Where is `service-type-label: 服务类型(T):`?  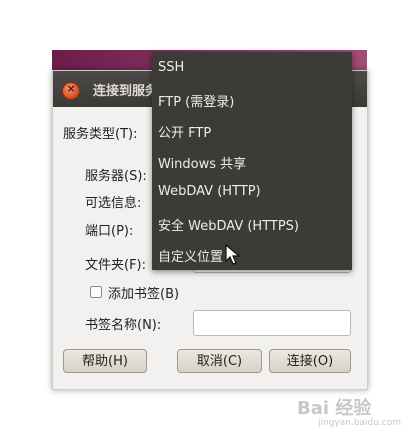 service-type-label: 服务类型(T): is located at coordinates (100, 134).